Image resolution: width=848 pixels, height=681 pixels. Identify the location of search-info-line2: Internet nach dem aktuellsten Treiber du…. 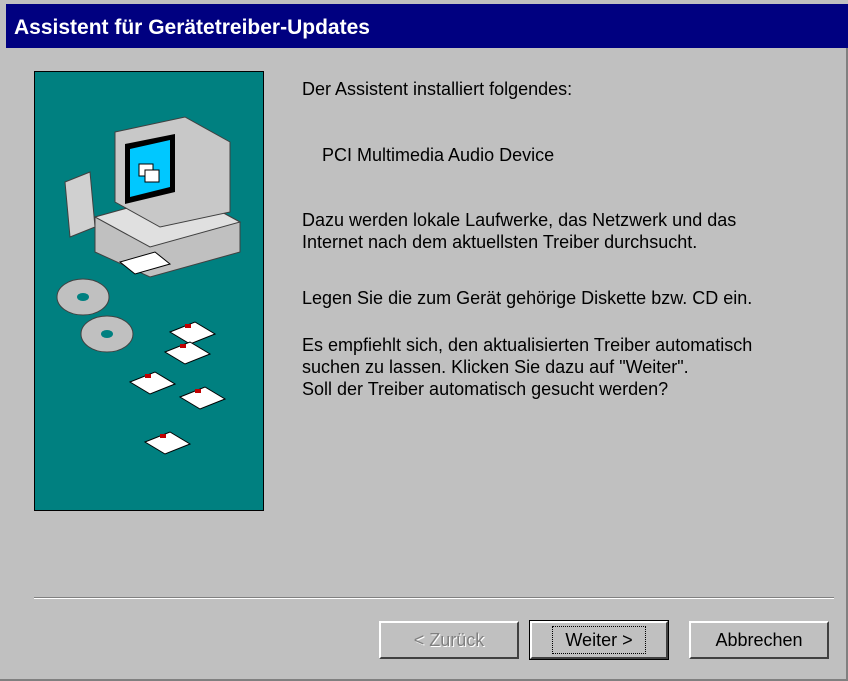
(500, 242).